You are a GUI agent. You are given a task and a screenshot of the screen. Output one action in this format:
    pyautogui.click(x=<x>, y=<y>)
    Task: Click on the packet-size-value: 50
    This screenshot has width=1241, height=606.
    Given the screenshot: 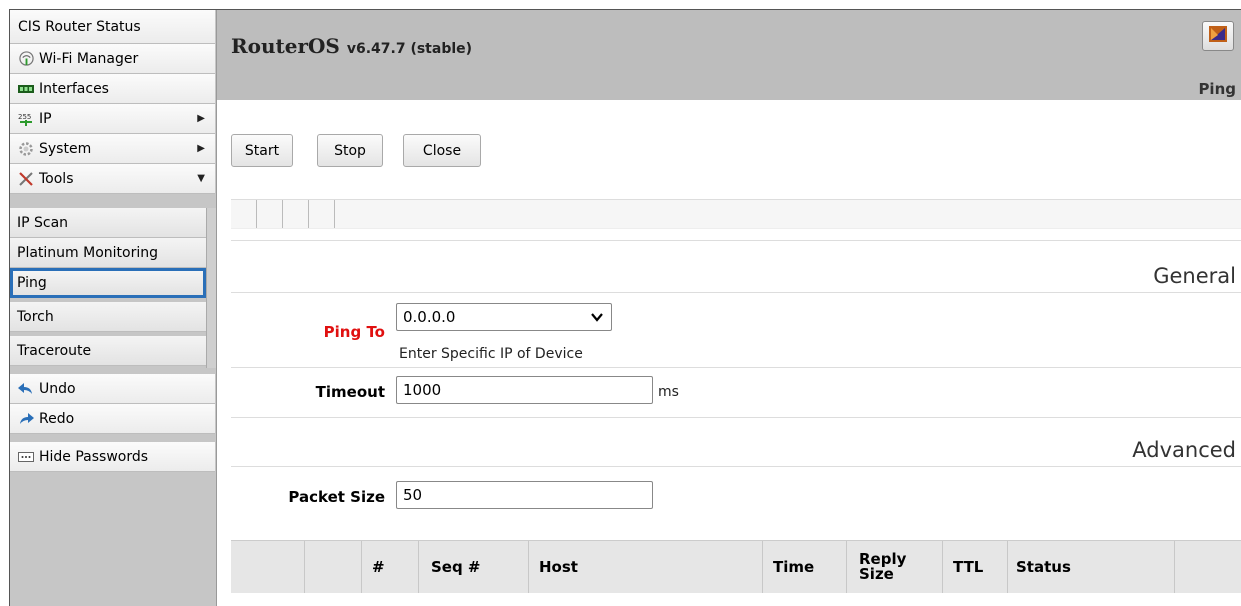 What is the action you would take?
    pyautogui.click(x=413, y=495)
    